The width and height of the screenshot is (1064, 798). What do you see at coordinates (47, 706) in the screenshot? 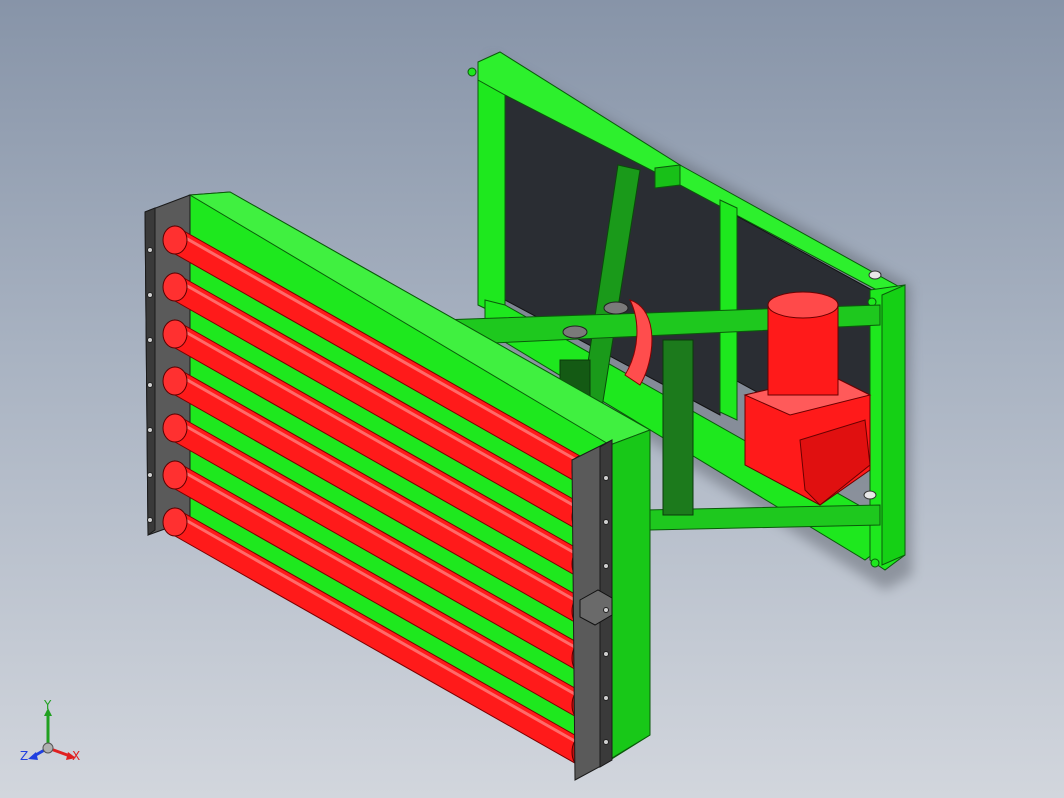
I see `y-axis-label: Y` at bounding box center [47, 706].